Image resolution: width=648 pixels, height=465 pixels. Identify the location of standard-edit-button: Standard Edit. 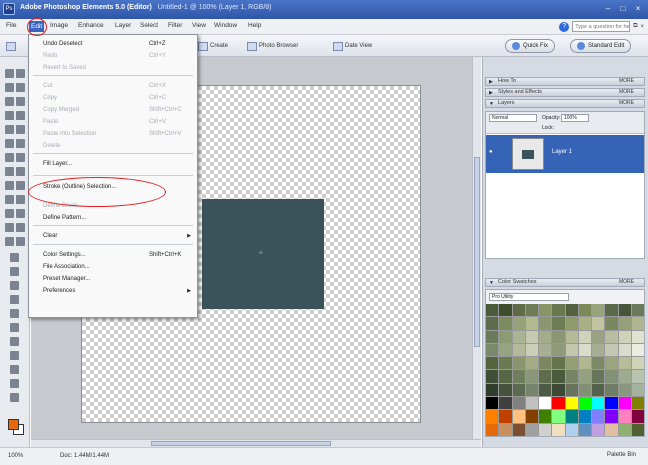
(601, 46).